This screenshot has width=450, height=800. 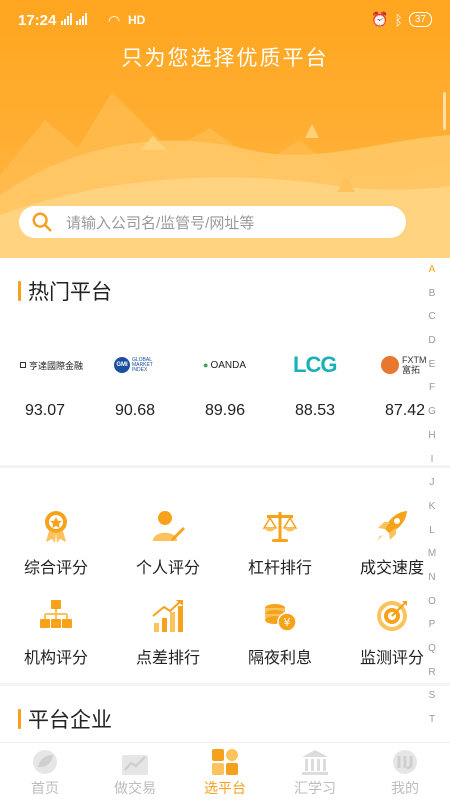 I want to click on brand-logo-lcg: LCG, so click(x=315, y=365).